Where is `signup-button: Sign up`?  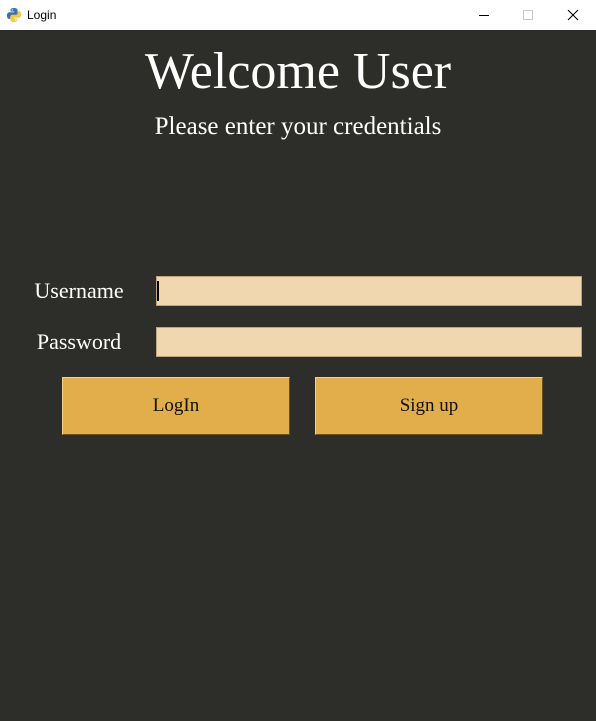 signup-button: Sign up is located at coordinates (429, 406).